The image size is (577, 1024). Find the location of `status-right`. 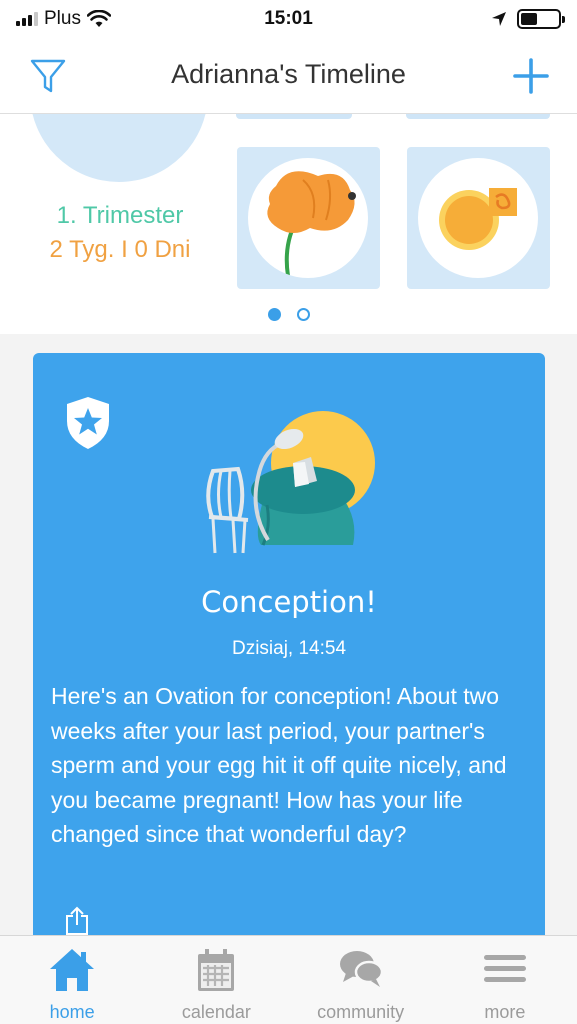

status-right is located at coordinates (528, 19).